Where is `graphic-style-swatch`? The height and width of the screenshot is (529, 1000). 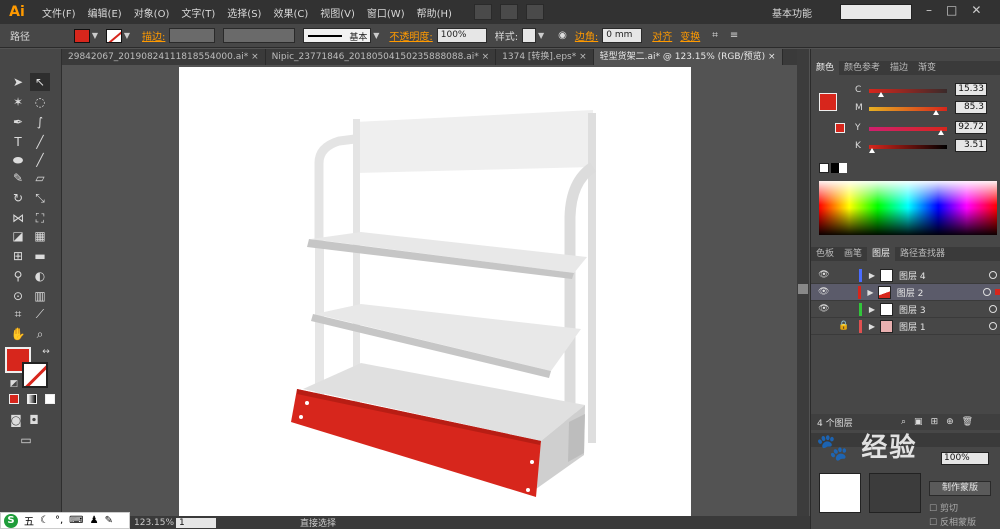 graphic-style-swatch is located at coordinates (529, 35).